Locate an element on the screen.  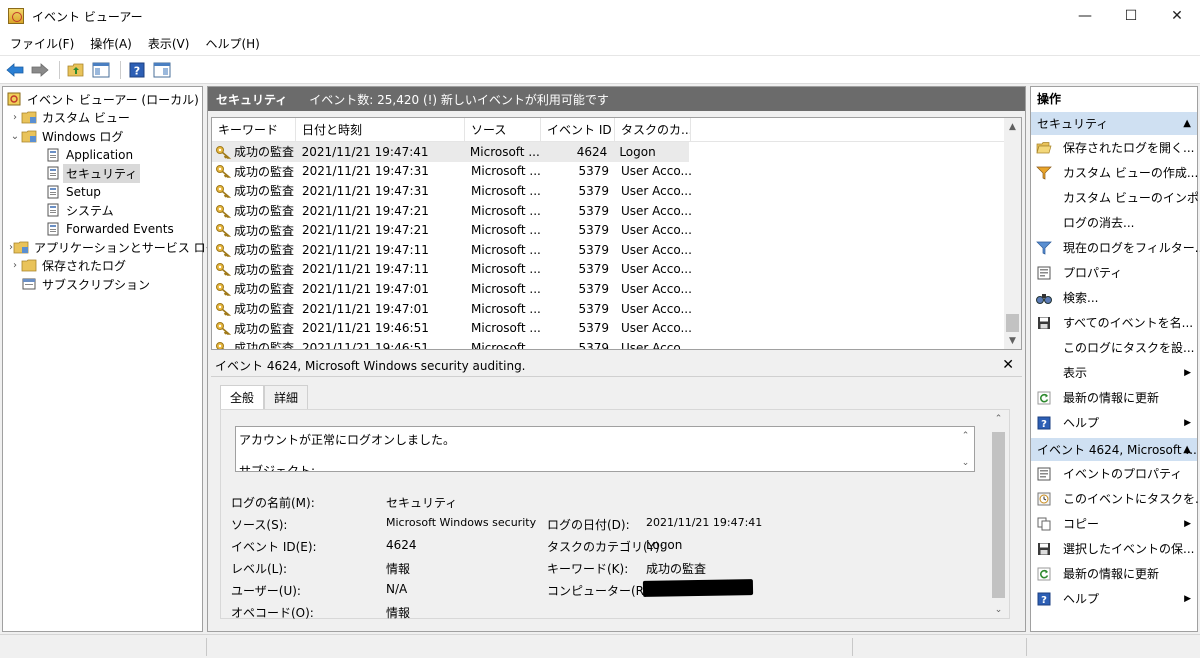
action-help: ? ヘルプ ▶ is located at coordinates (1114, 422).